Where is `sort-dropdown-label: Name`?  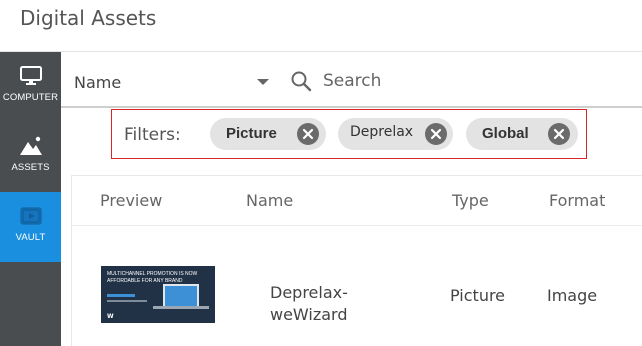 sort-dropdown-label: Name is located at coordinates (97, 82).